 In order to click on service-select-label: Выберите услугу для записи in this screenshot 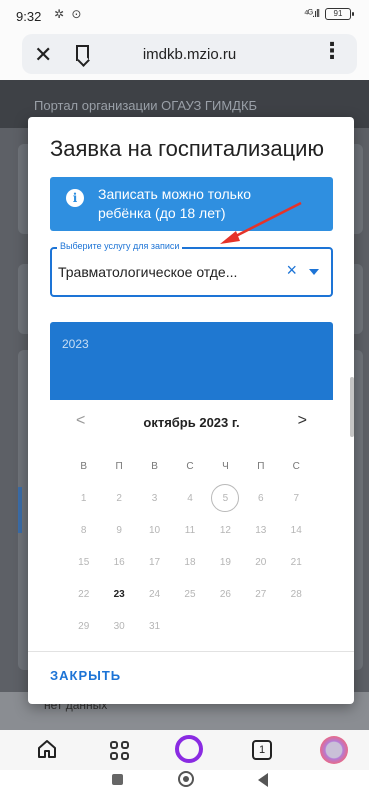, I will do `click(120, 246)`.